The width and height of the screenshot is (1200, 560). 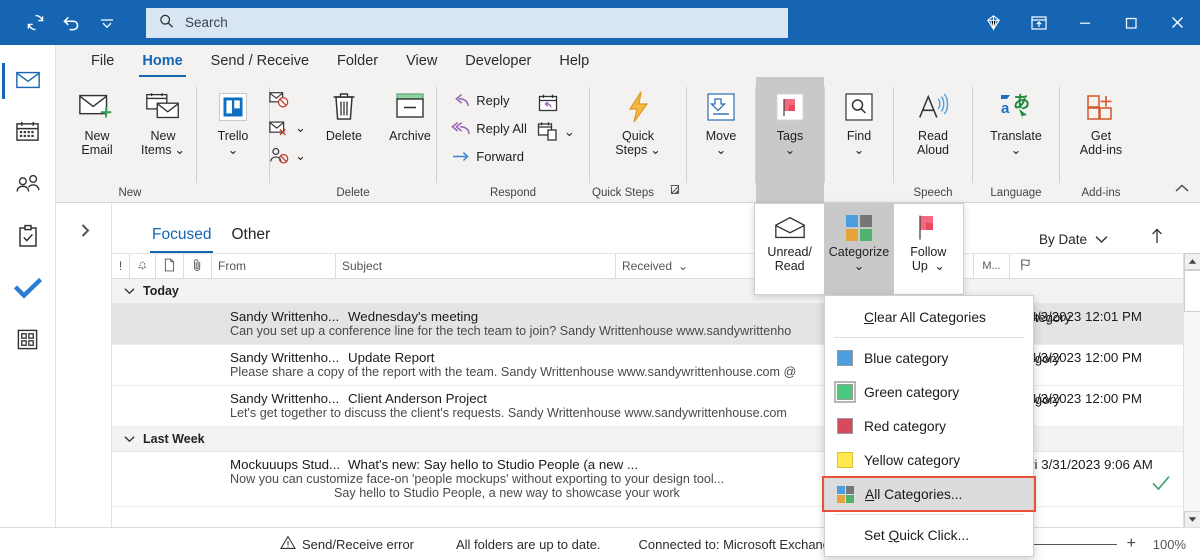 What do you see at coordinates (143, 266) in the screenshot?
I see `column-reminder` at bounding box center [143, 266].